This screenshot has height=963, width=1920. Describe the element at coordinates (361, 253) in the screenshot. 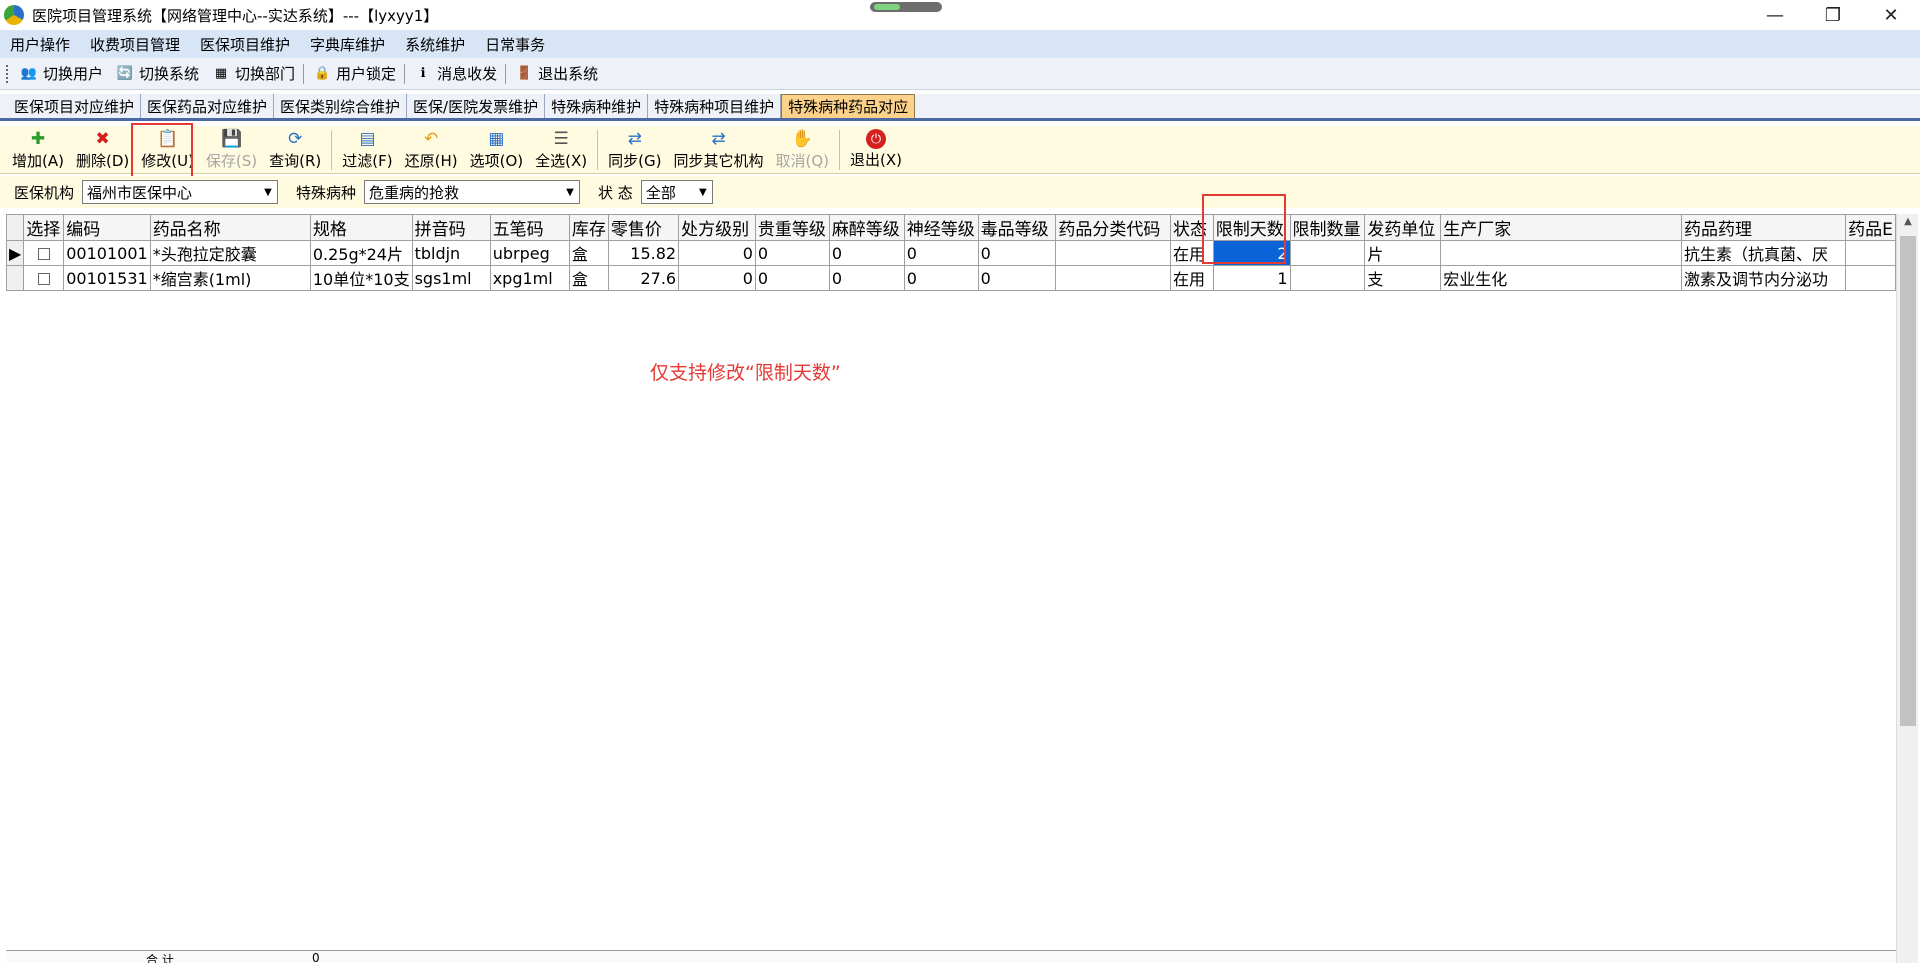

I see `cell-spec: 0.25g*24片` at that location.